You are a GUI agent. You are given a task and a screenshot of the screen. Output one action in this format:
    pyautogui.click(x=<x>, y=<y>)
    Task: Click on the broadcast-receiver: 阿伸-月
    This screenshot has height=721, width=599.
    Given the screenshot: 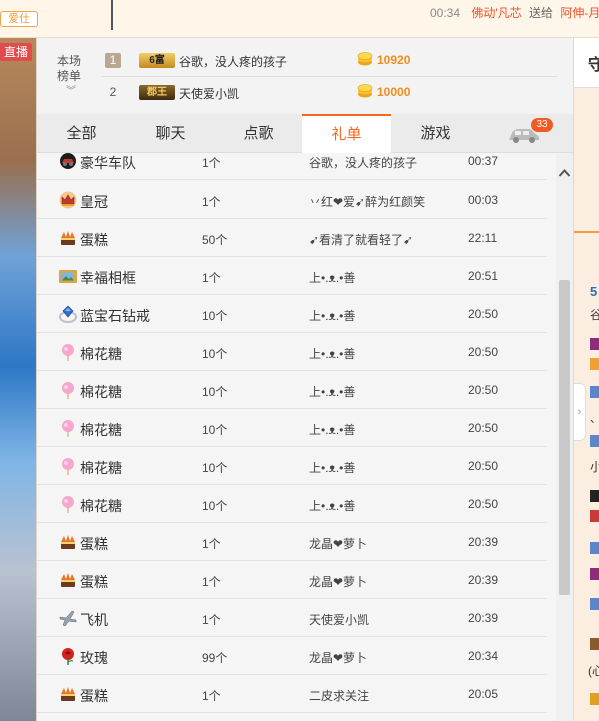 What is the action you would take?
    pyautogui.click(x=579, y=13)
    